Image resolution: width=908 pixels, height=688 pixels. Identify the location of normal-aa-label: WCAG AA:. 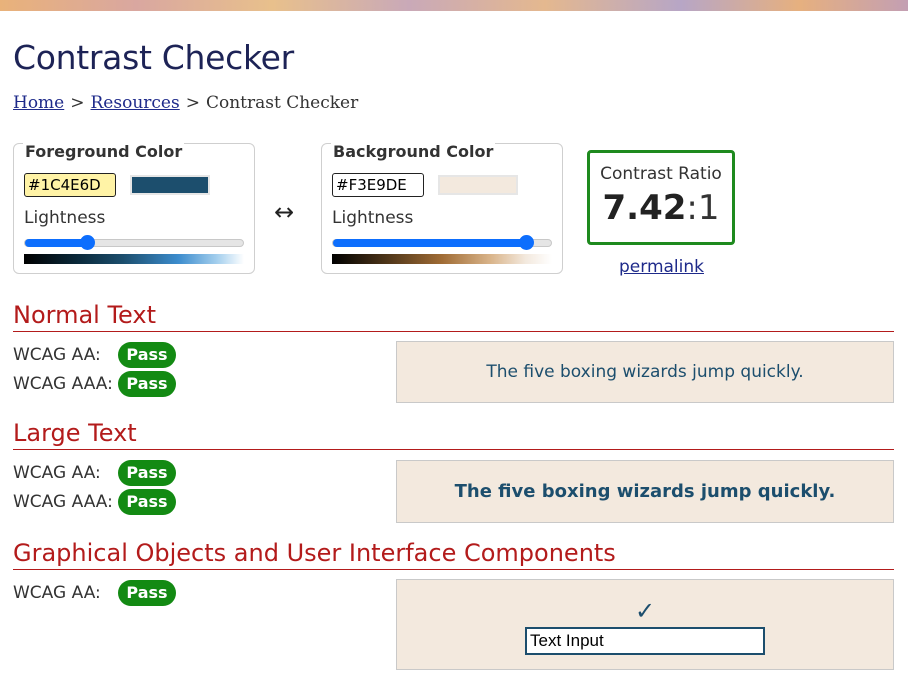
(57, 355).